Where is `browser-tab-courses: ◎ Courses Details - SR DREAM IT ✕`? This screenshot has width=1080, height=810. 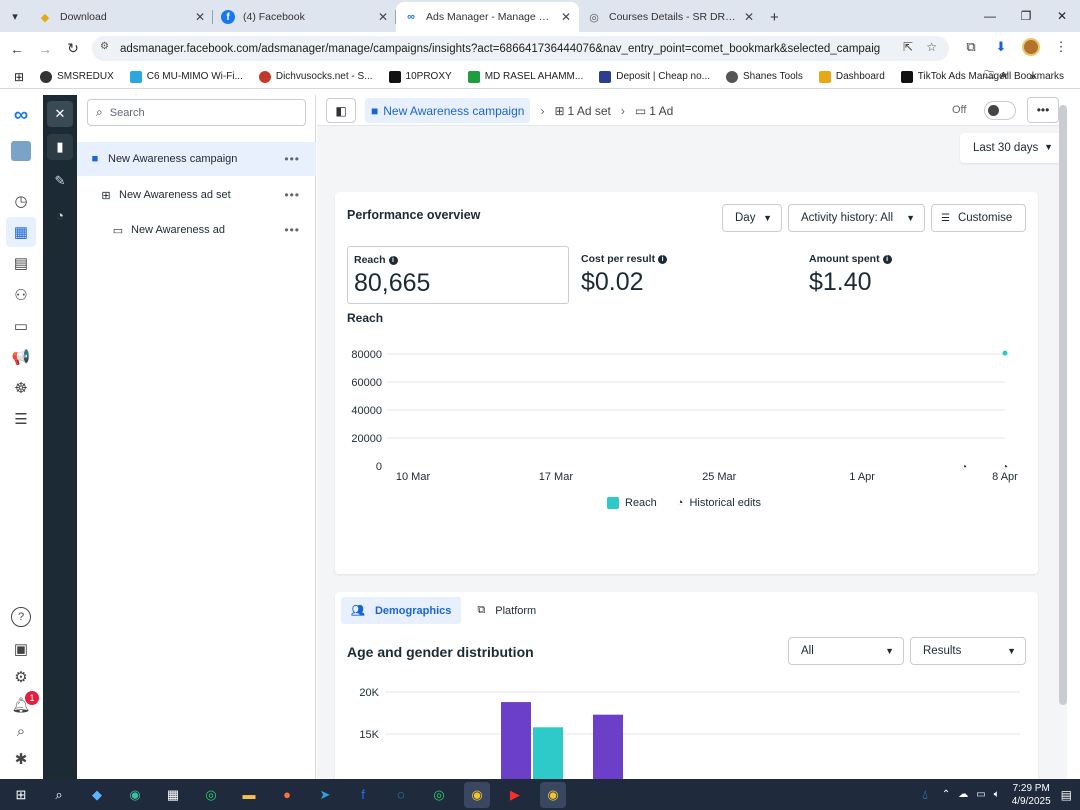
browser-tab-courses: ◎ Courses Details - SR DREAM IT ✕ is located at coordinates (670, 17).